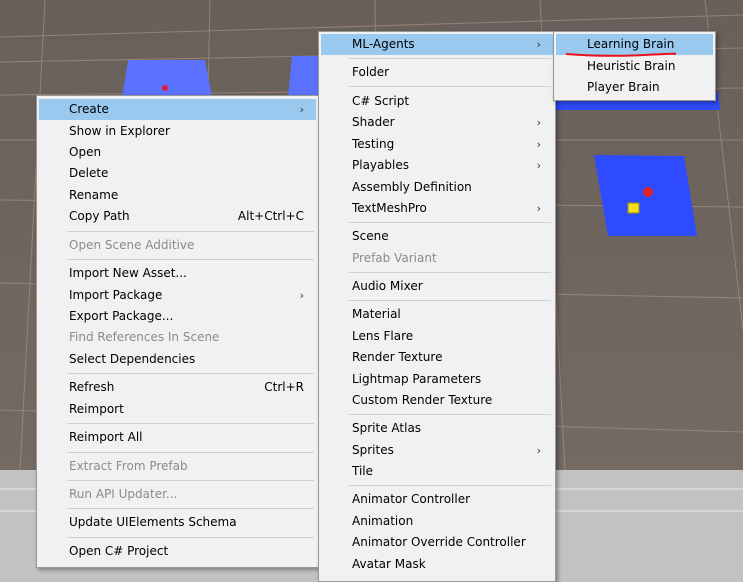 The height and width of the screenshot is (582, 743). I want to click on menu-item-testing: Testing ›, so click(437, 144).